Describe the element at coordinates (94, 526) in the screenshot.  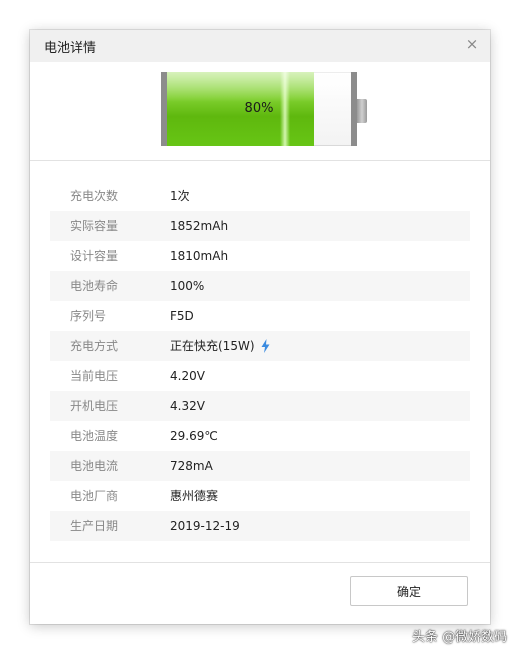
I see `detail-label: 生产日期` at that location.